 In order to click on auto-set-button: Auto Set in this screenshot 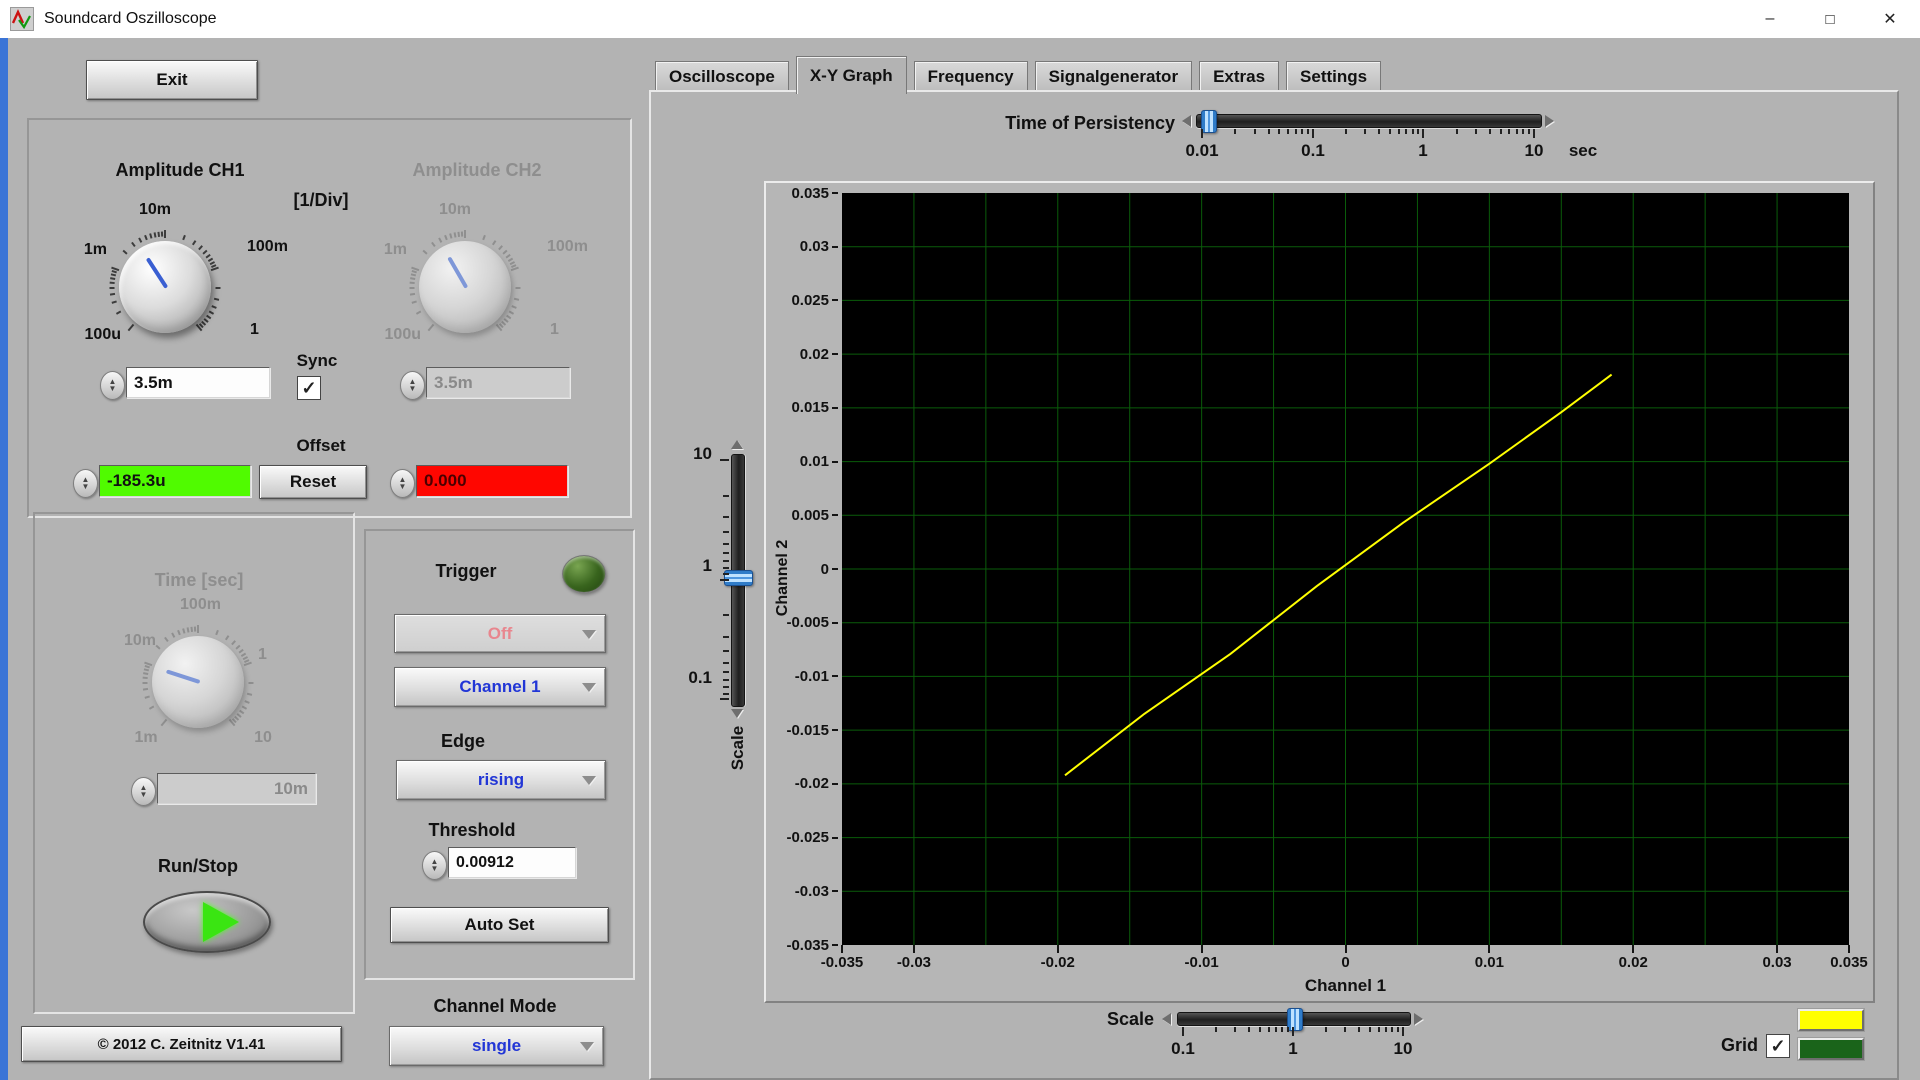, I will do `click(499, 925)`.